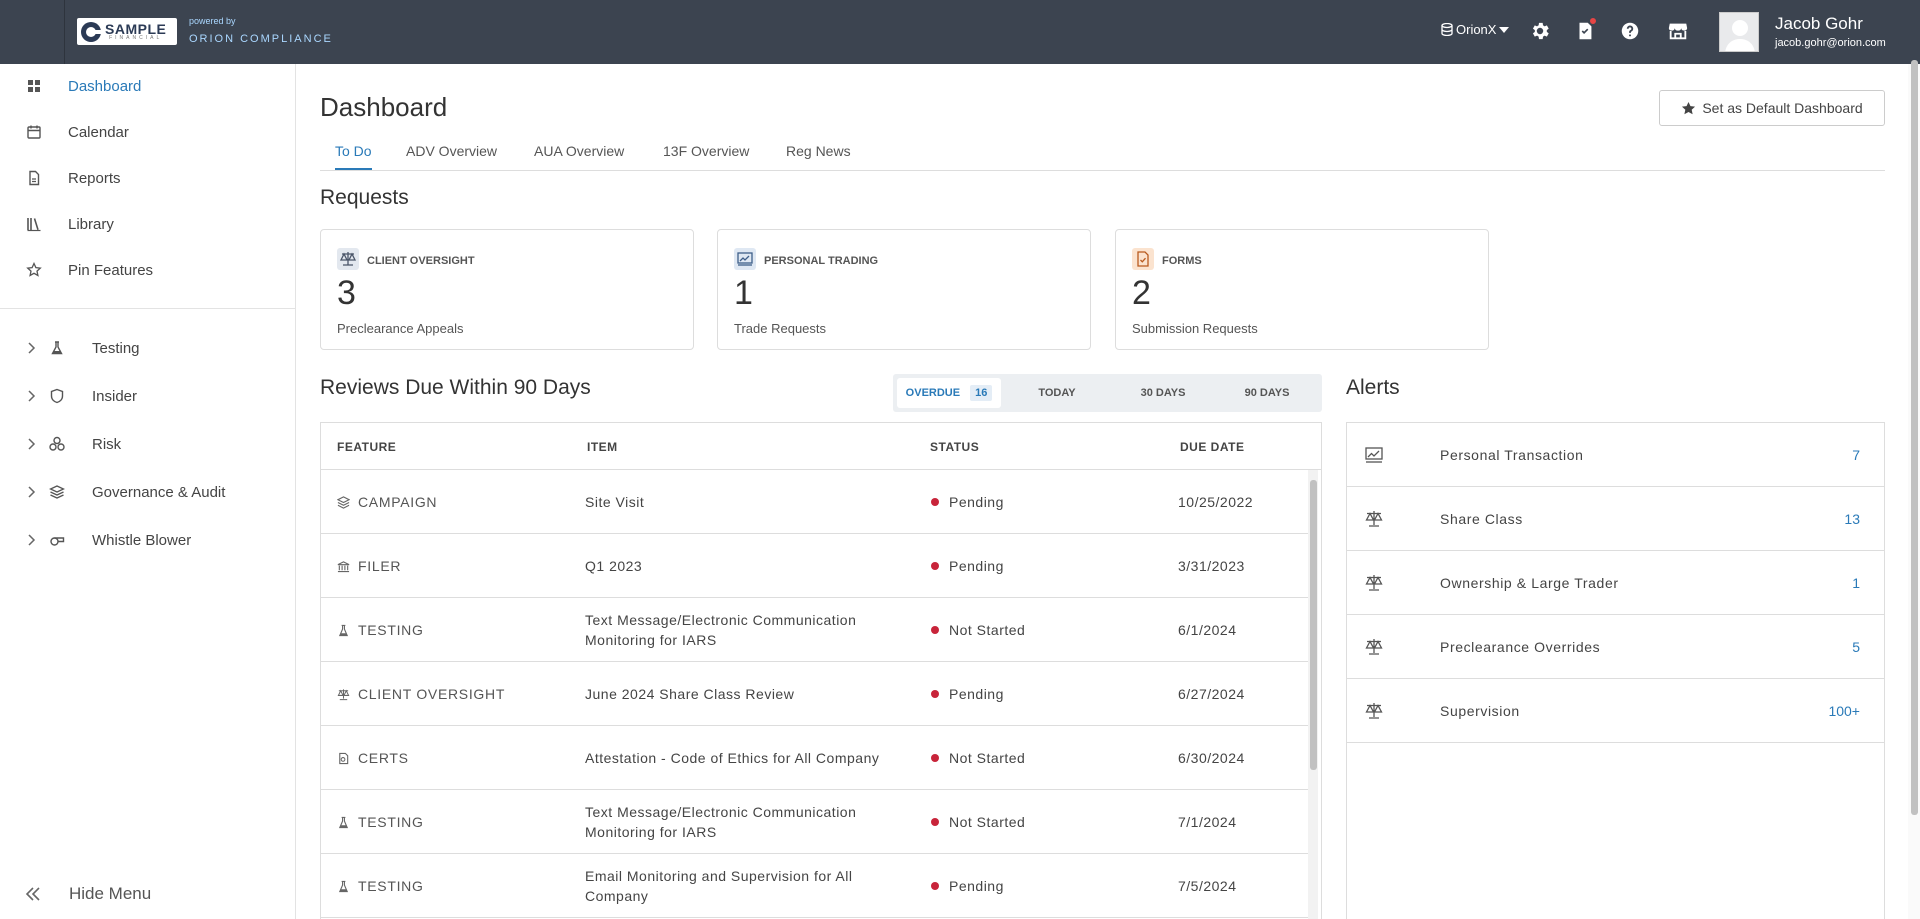 The image size is (1920, 919). I want to click on help-icon, so click(1630, 31).